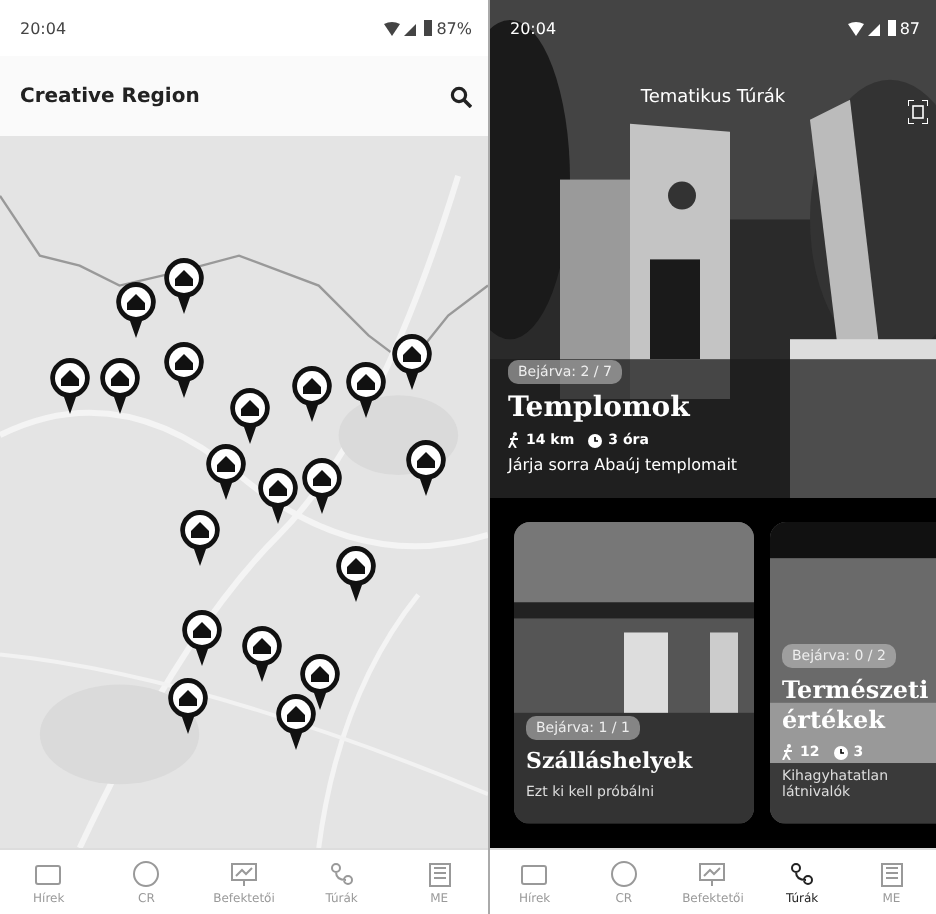  I want to click on tour-title: Szálláshelyek, so click(609, 762).